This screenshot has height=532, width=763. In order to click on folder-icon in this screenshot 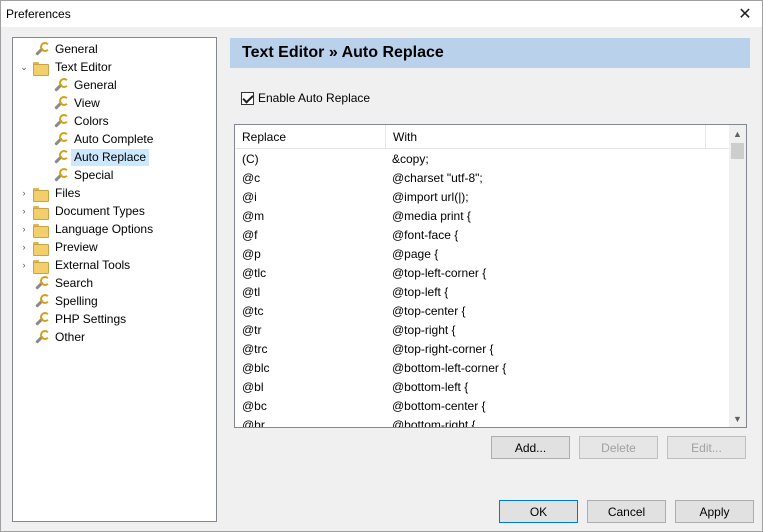, I will do `click(40, 229)`.